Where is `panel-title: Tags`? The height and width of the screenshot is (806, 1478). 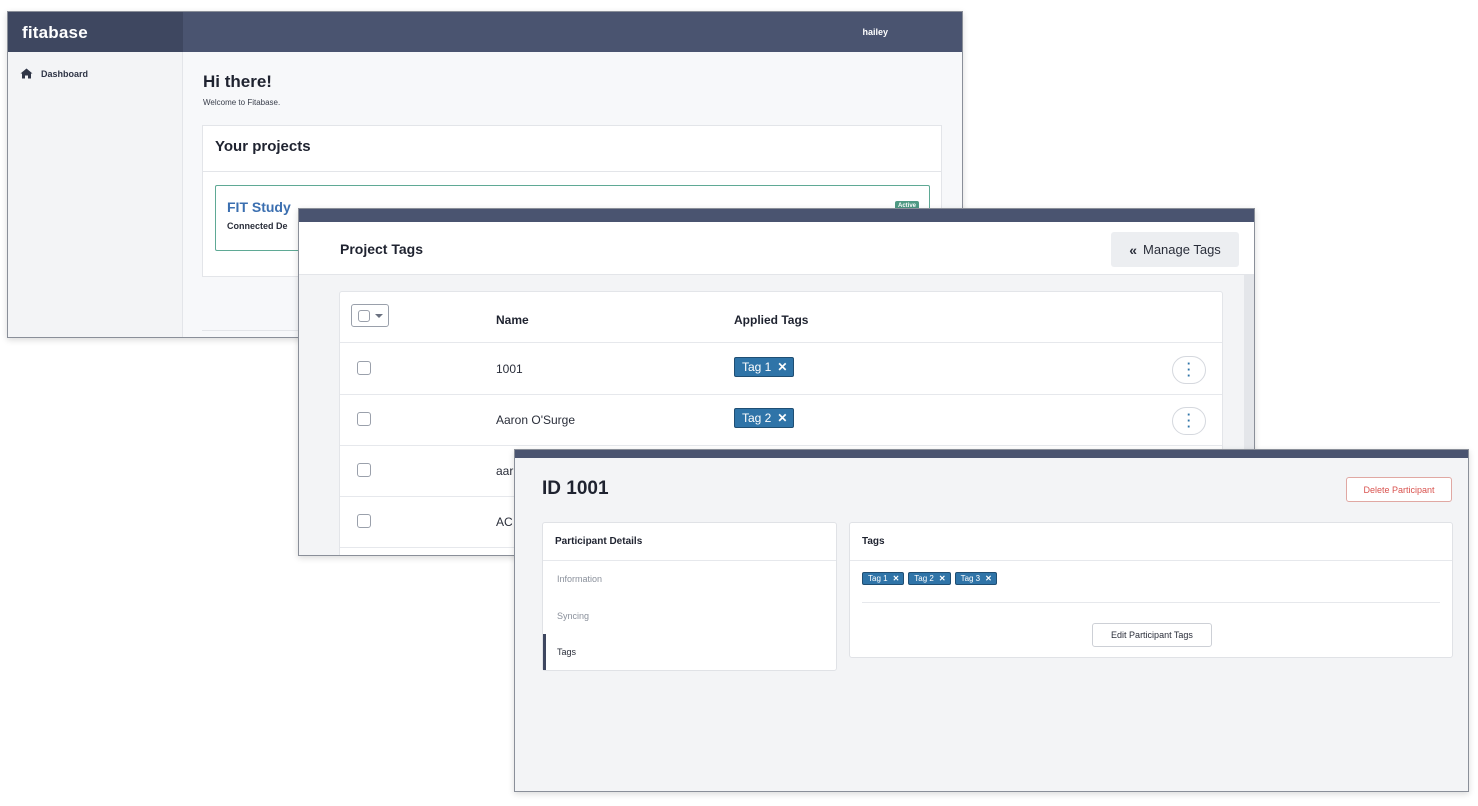
panel-title: Tags is located at coordinates (873, 541).